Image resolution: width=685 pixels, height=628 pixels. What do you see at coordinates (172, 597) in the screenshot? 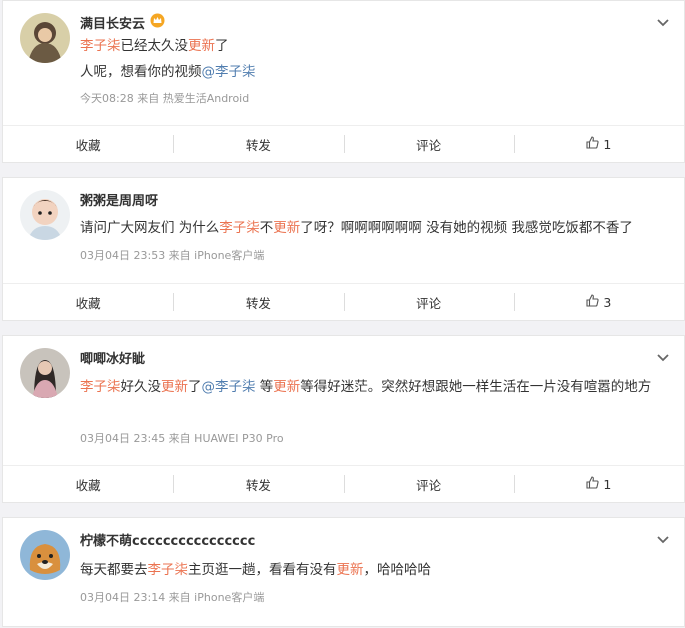
I see `post-meta: 03月04日 23:14 来自 iPhone客户端` at bounding box center [172, 597].